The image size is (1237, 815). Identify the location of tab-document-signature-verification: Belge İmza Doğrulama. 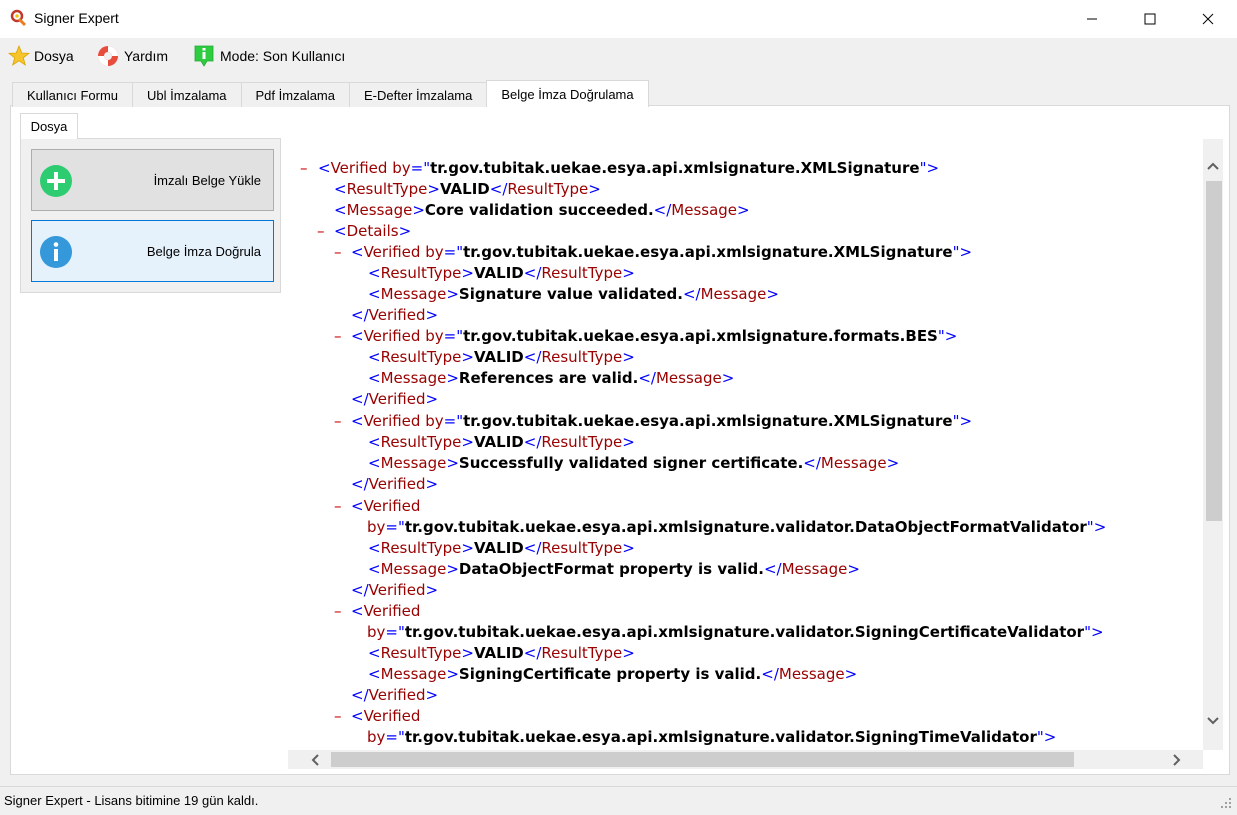
(567, 93).